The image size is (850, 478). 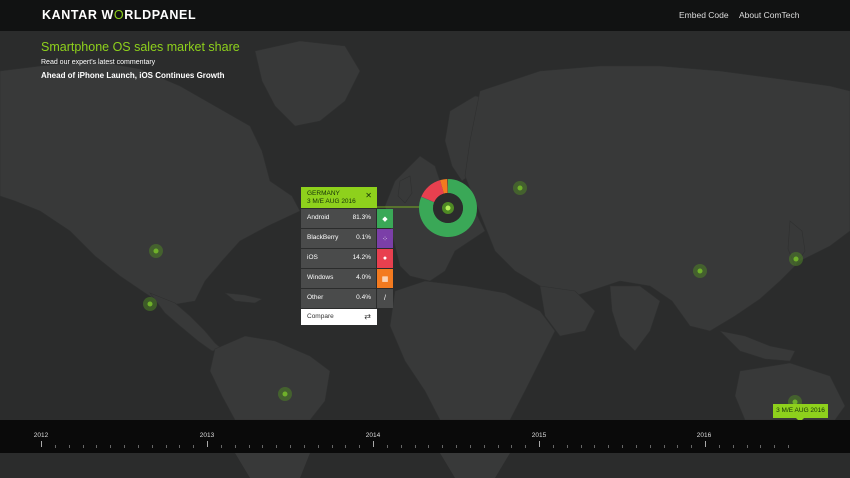 I want to click on logo-text-main: KANTAR W, so click(x=78, y=15).